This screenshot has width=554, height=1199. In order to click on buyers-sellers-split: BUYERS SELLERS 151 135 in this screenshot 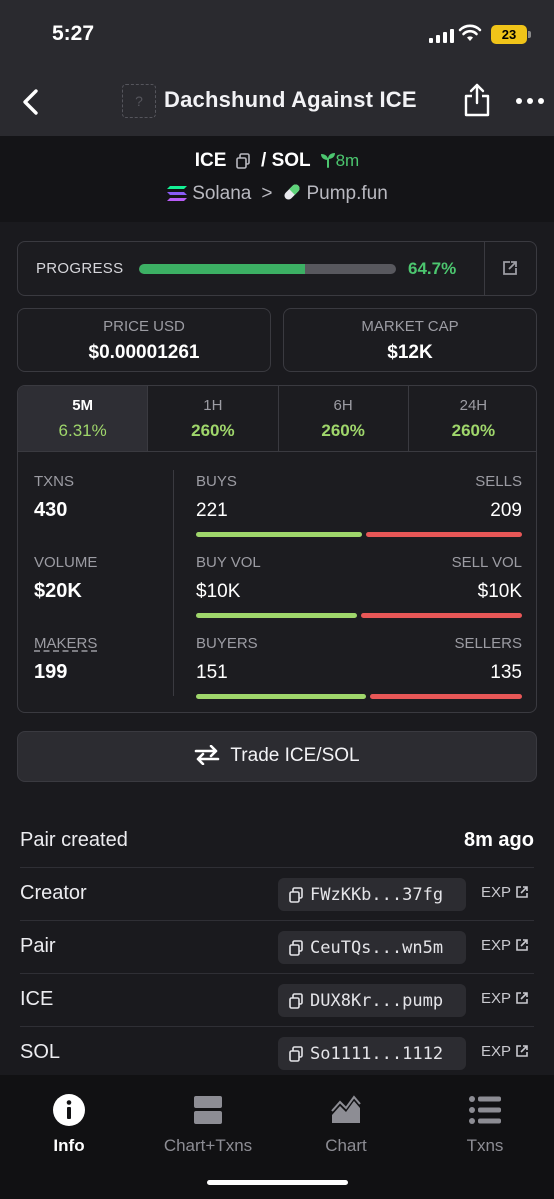, I will do `click(359, 667)`.